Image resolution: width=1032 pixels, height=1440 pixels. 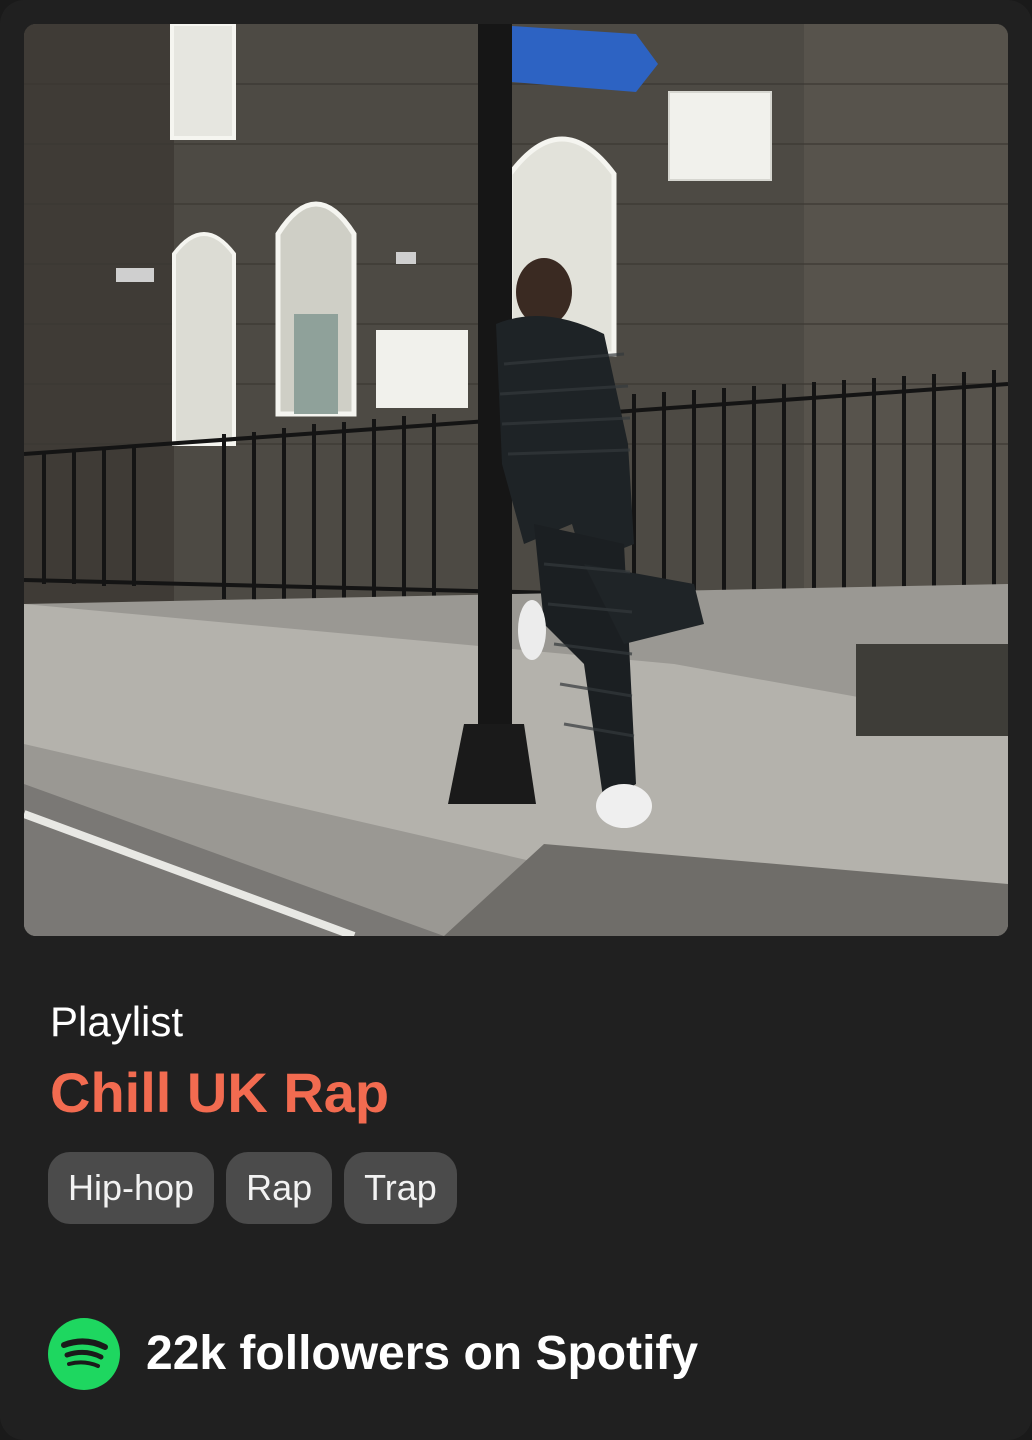 I want to click on spotify-followers-row: 22k followers on Spotify, so click(x=373, y=1354).